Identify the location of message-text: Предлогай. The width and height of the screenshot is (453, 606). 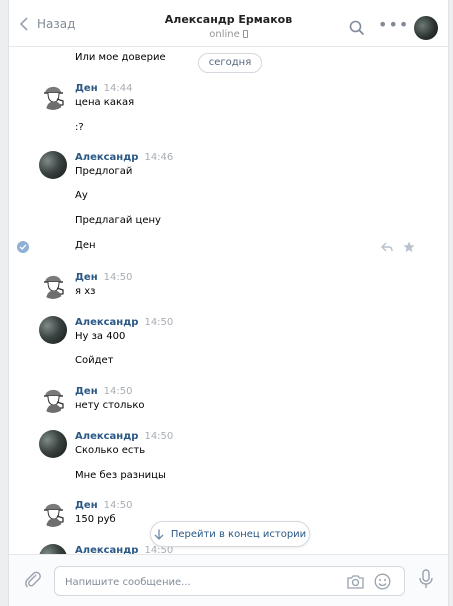
(104, 171).